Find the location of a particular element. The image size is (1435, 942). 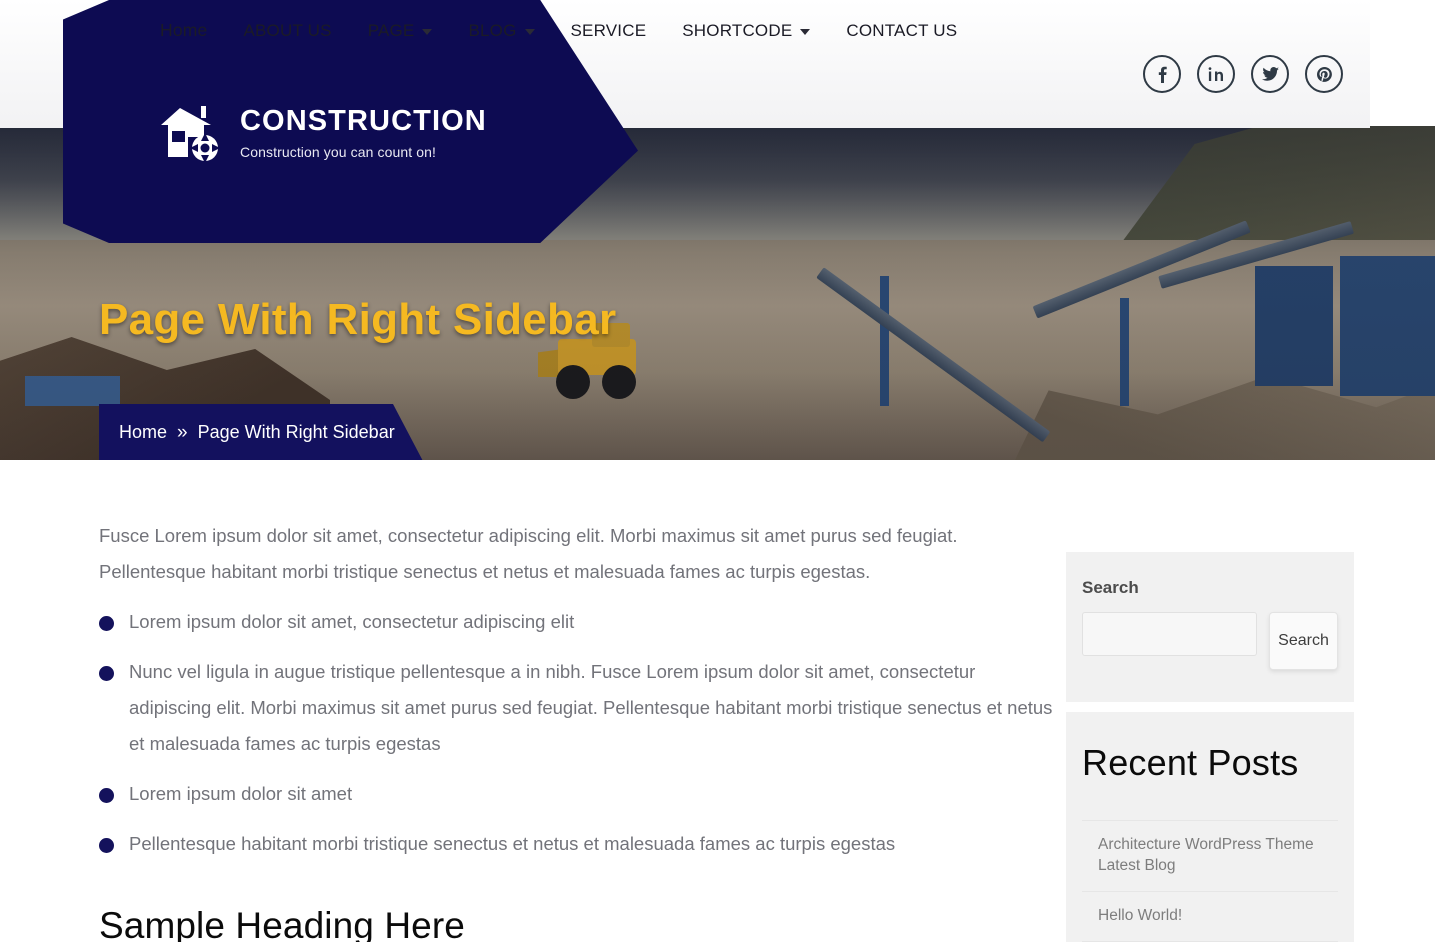

nav-item-blog: BLOG is located at coordinates (501, 31).